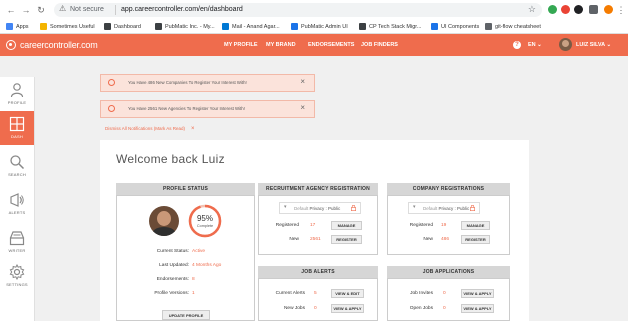 The width and height of the screenshot is (628, 321). I want to click on logo-text: careercontroller.com, so click(59, 45).